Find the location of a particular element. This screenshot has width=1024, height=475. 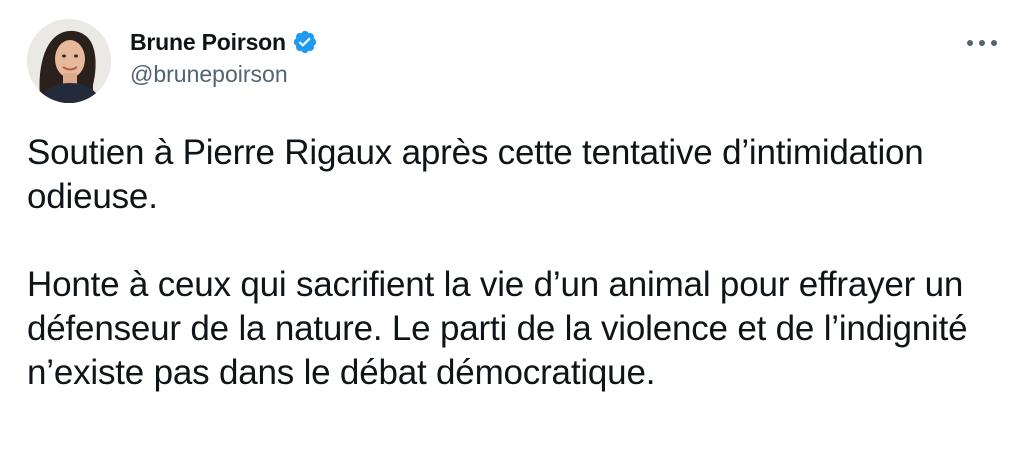

avatar is located at coordinates (69, 61).